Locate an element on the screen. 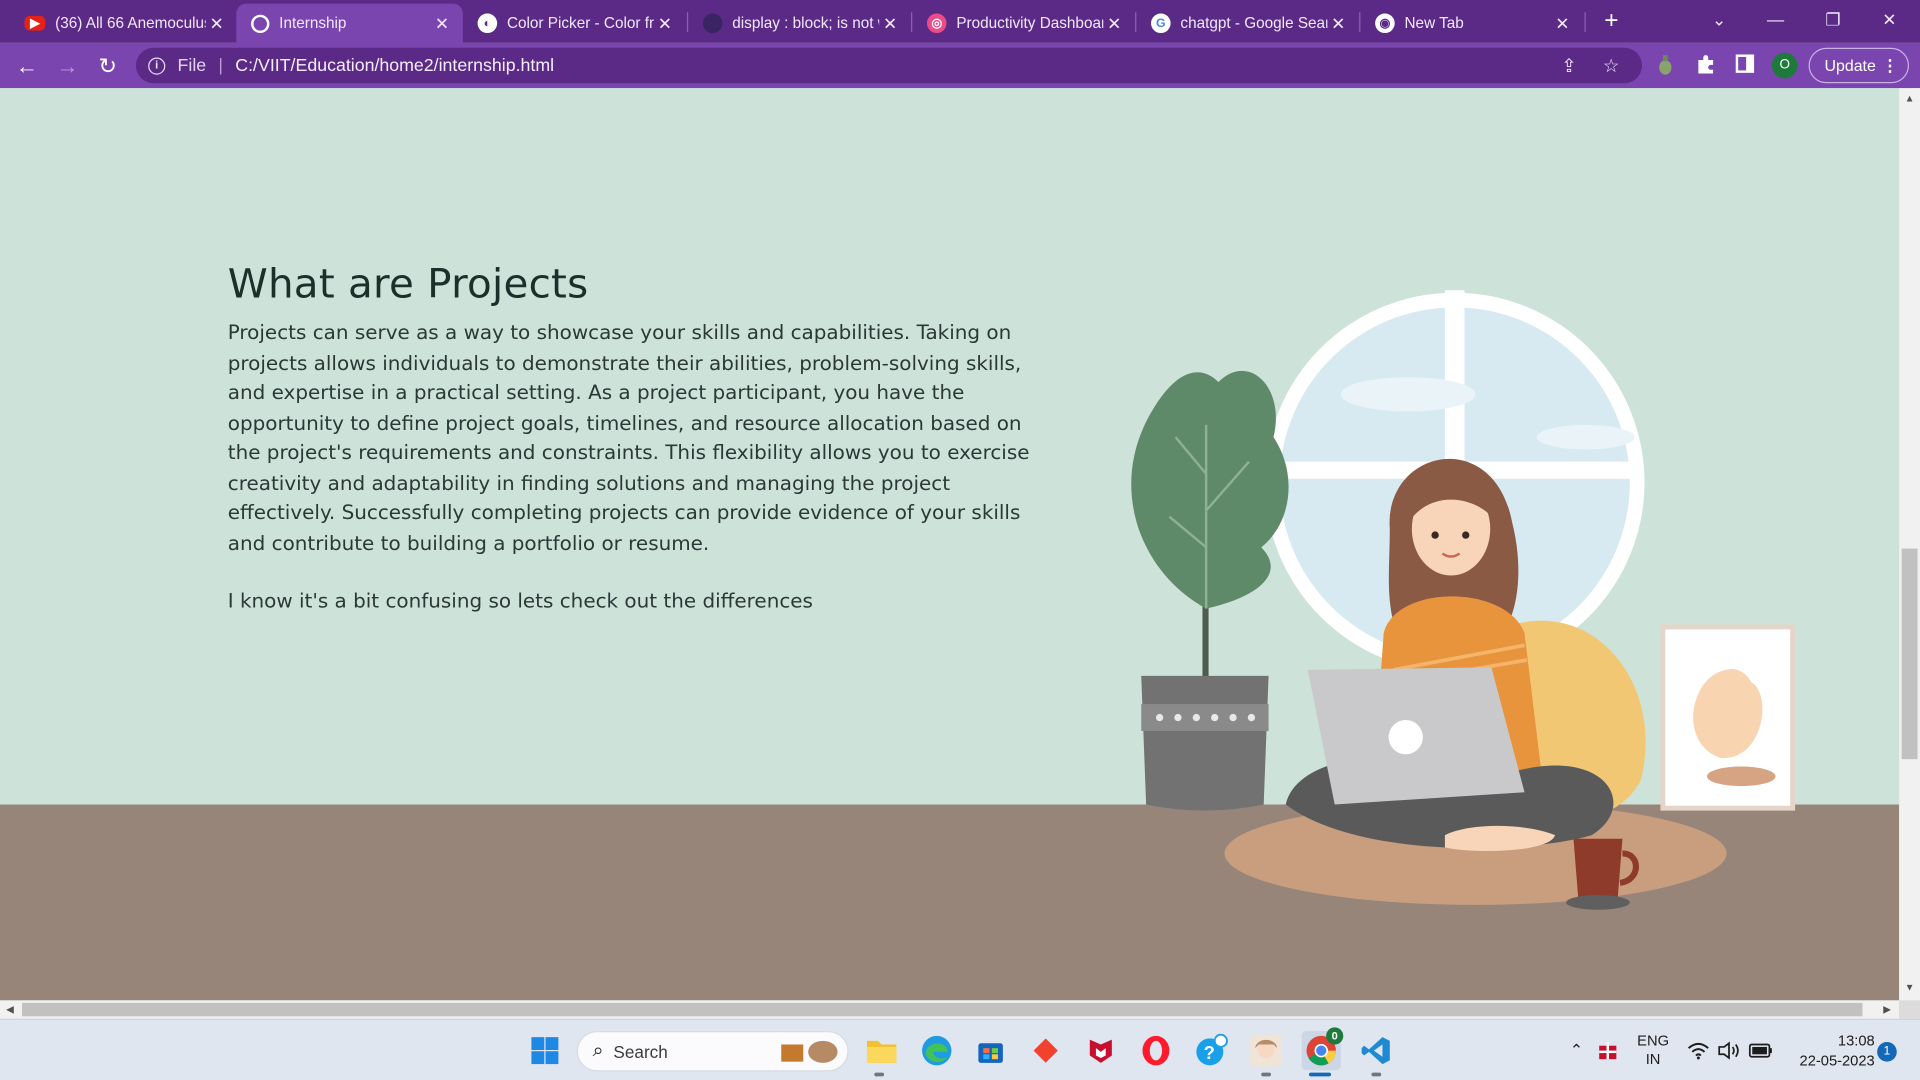 The width and height of the screenshot is (1920, 1080). tab-google: G chatgpt - Google Search ✕ is located at coordinates (1247, 23).